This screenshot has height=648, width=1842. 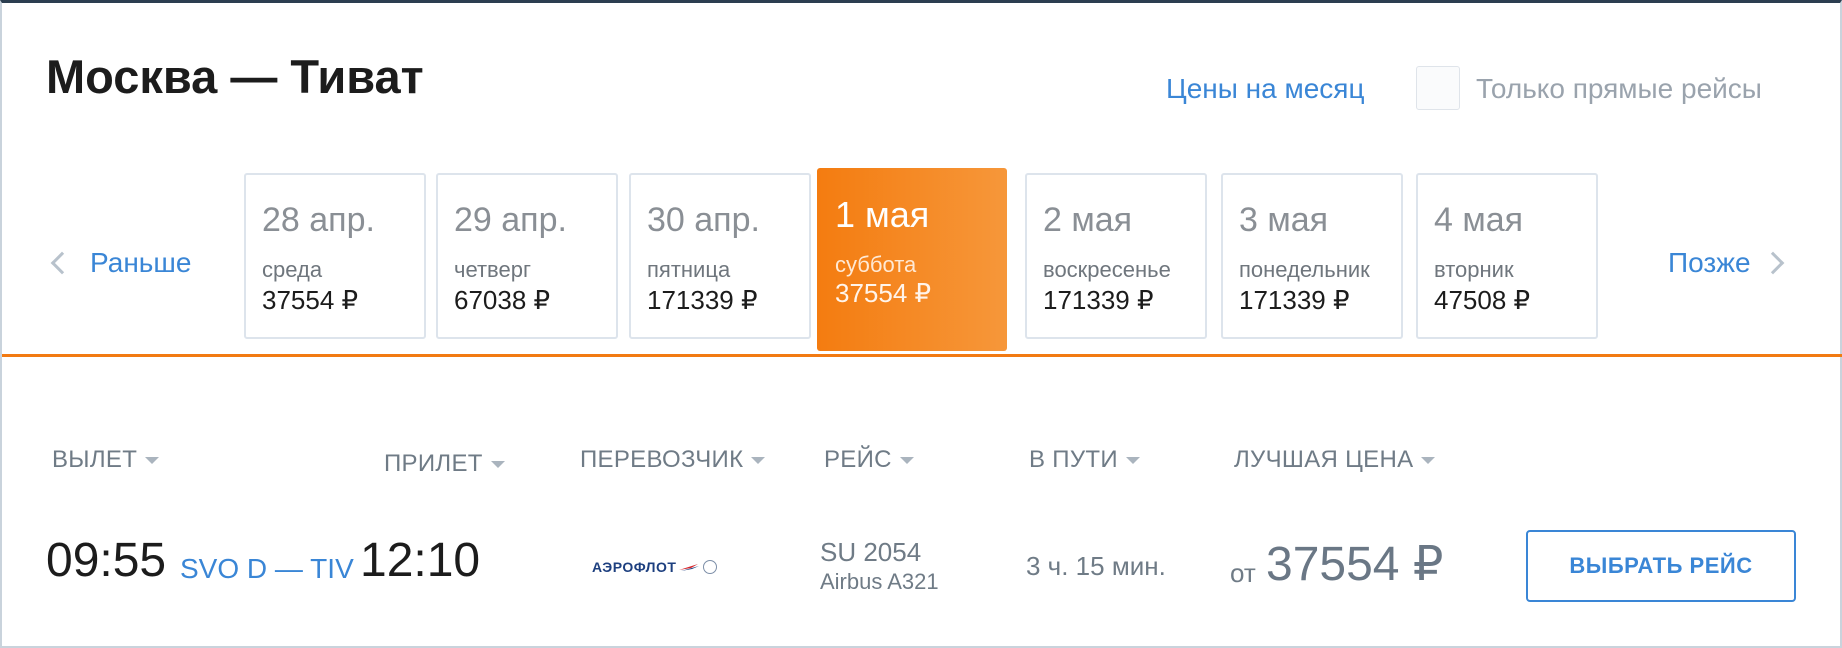 I want to click on earlier-dates-button: Раньше, so click(x=121, y=263).